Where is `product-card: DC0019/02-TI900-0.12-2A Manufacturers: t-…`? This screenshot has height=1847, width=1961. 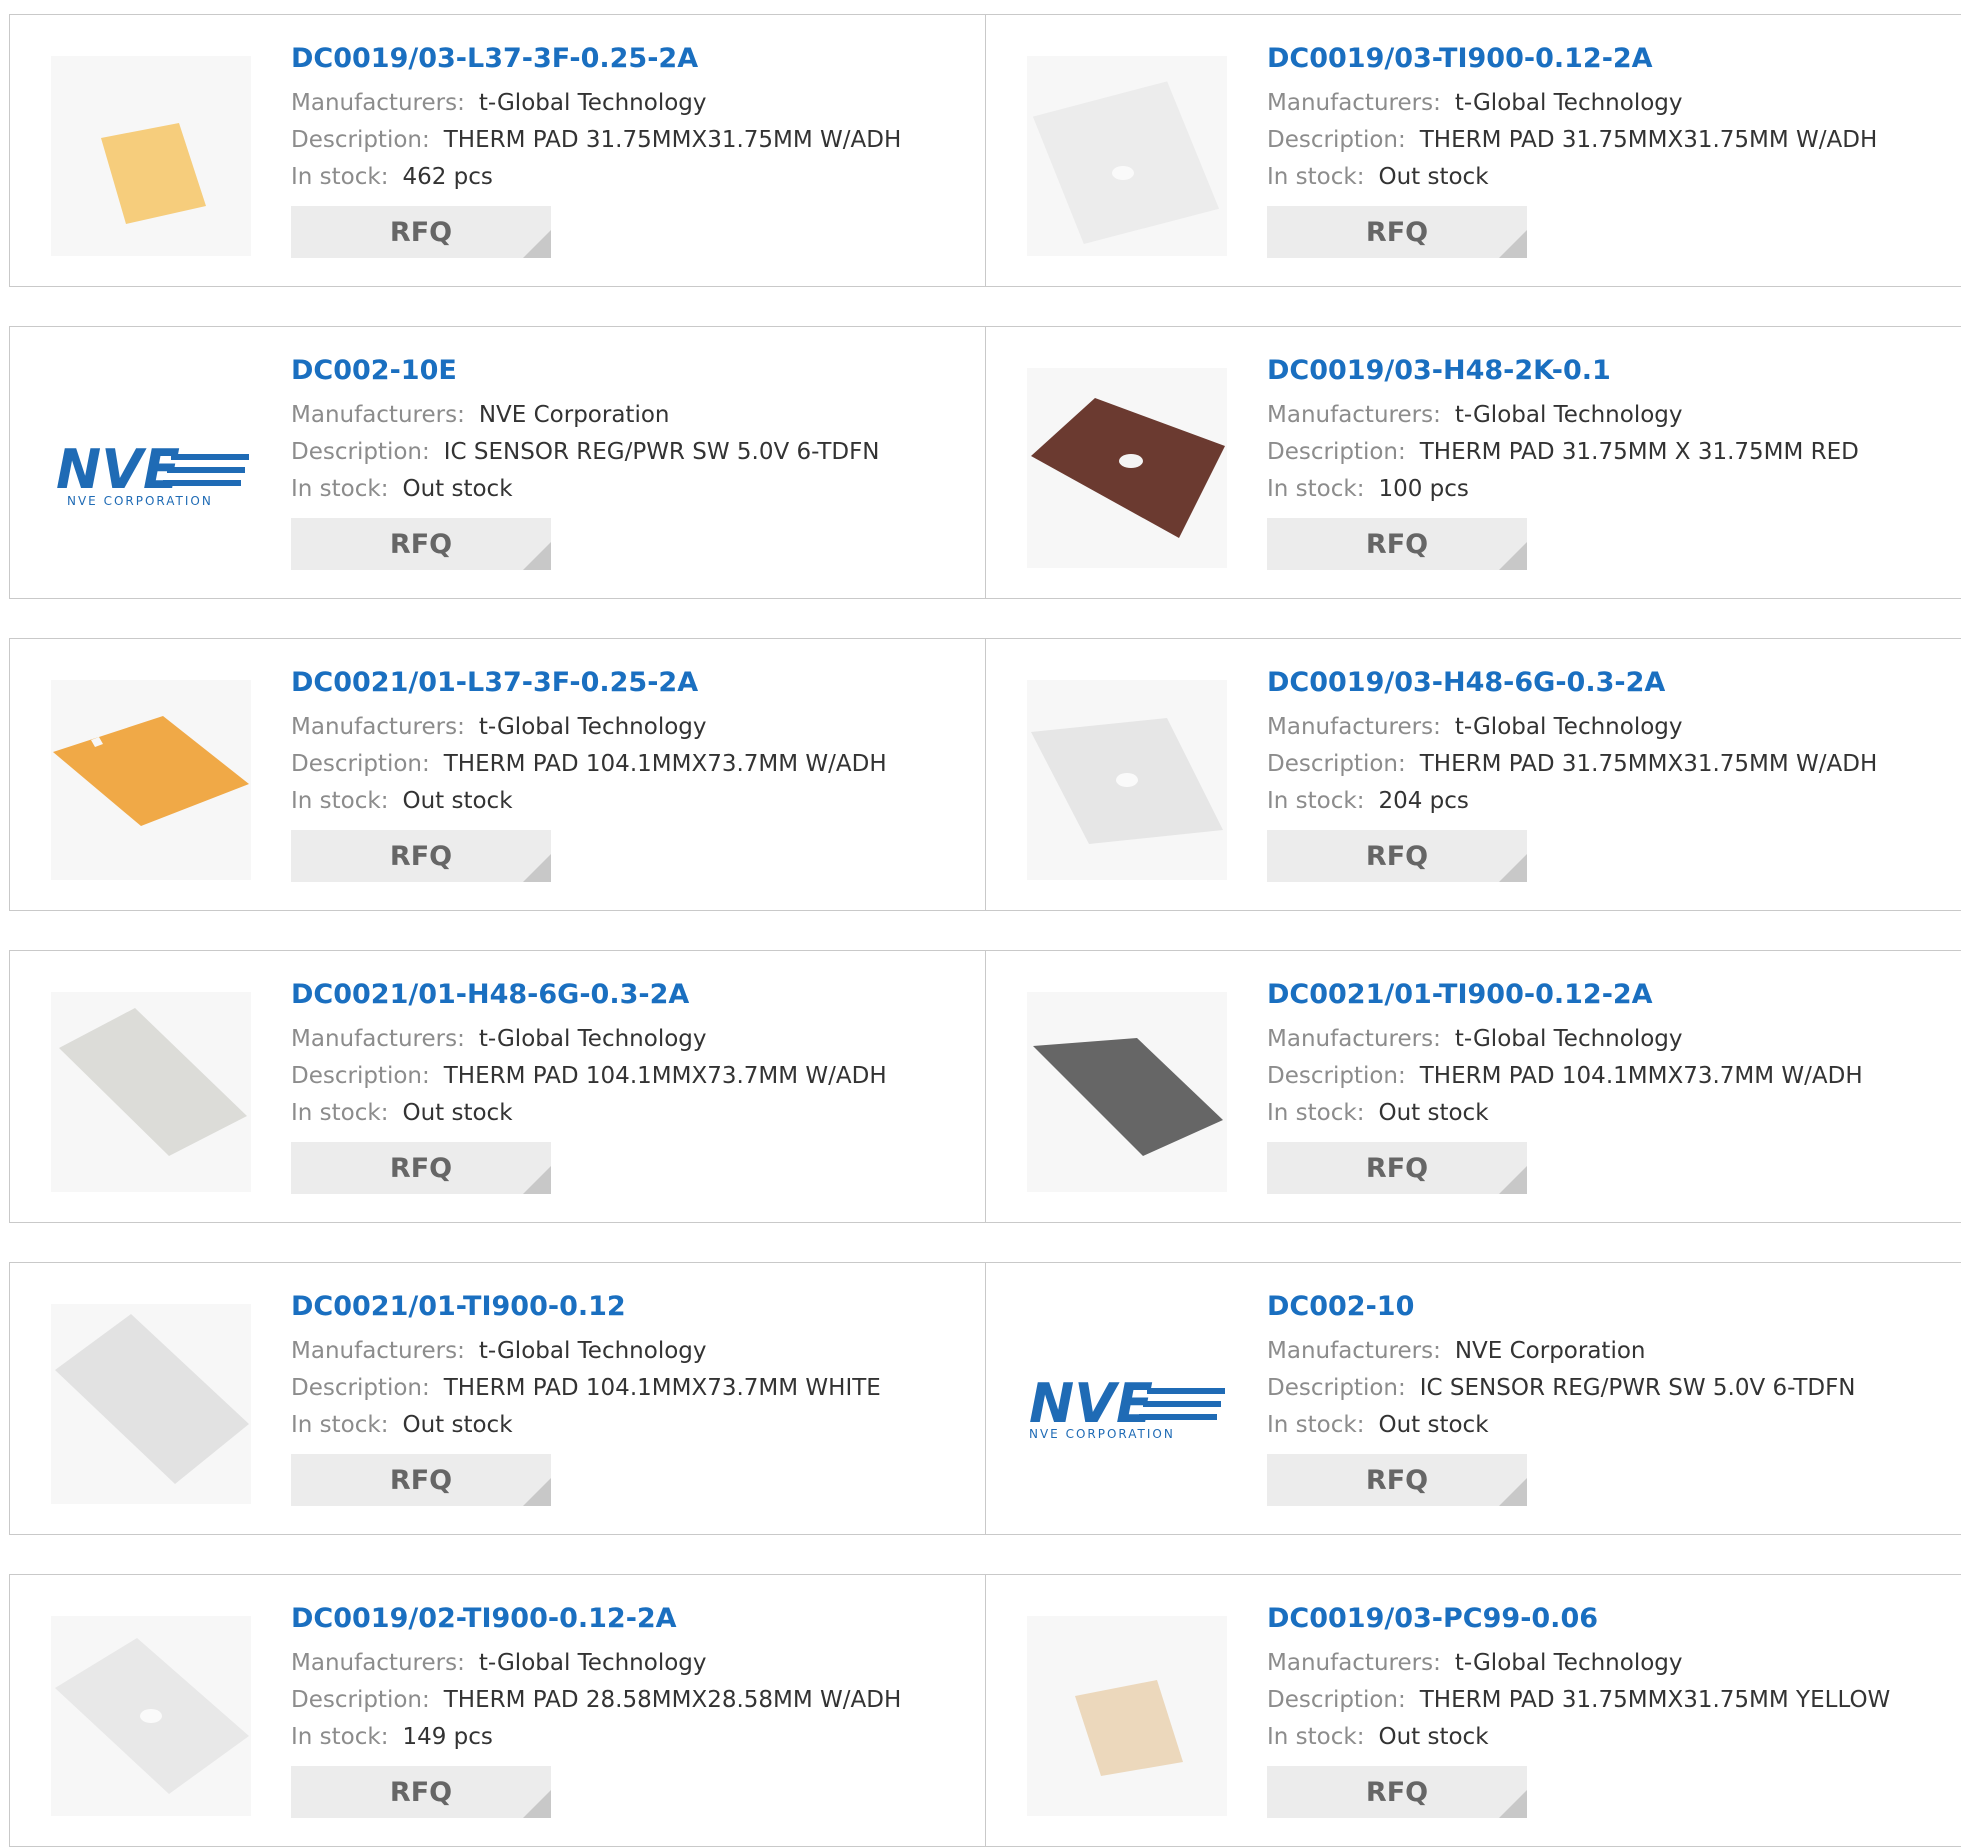
product-card: DC0019/02-TI900-0.12-2A Manufacturers: t-… is located at coordinates (497, 1710).